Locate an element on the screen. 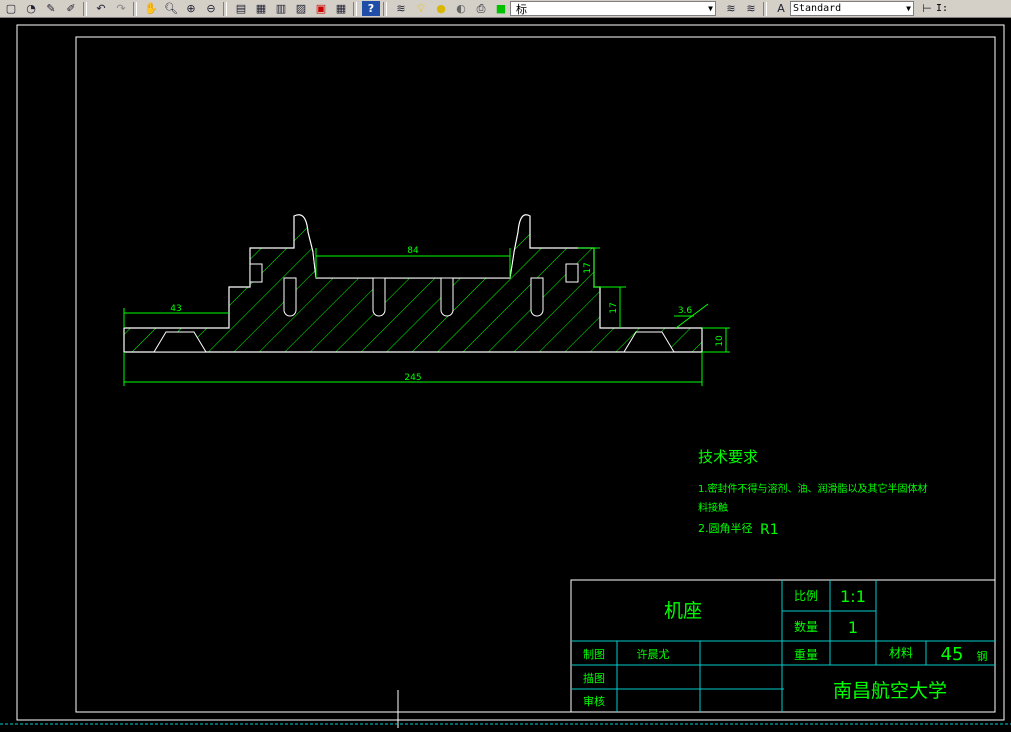 Image resolution: width=1011 pixels, height=732 pixels. match-properties-icon: ✐ is located at coordinates (71, 8).